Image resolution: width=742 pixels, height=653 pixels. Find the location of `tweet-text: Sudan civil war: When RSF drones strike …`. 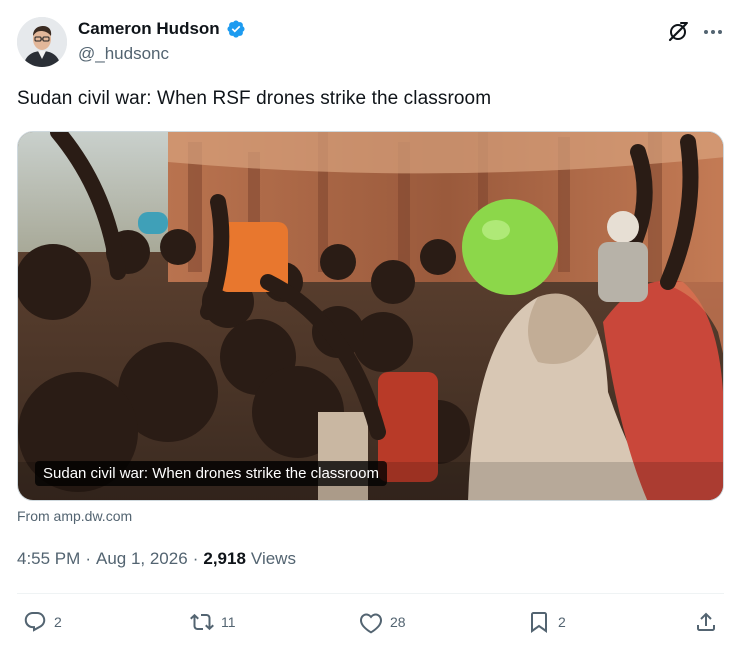

tweet-text: Sudan civil war: When RSF drones strike … is located at coordinates (254, 98).